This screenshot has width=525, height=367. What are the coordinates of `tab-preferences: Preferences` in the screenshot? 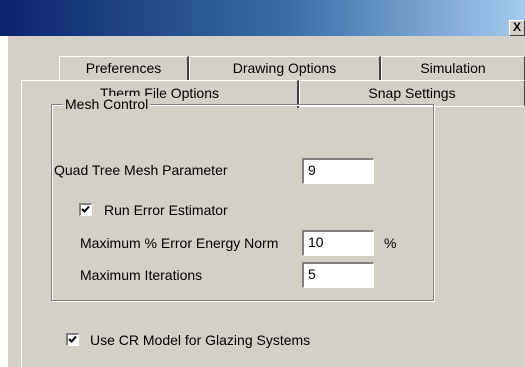 It's located at (124, 68).